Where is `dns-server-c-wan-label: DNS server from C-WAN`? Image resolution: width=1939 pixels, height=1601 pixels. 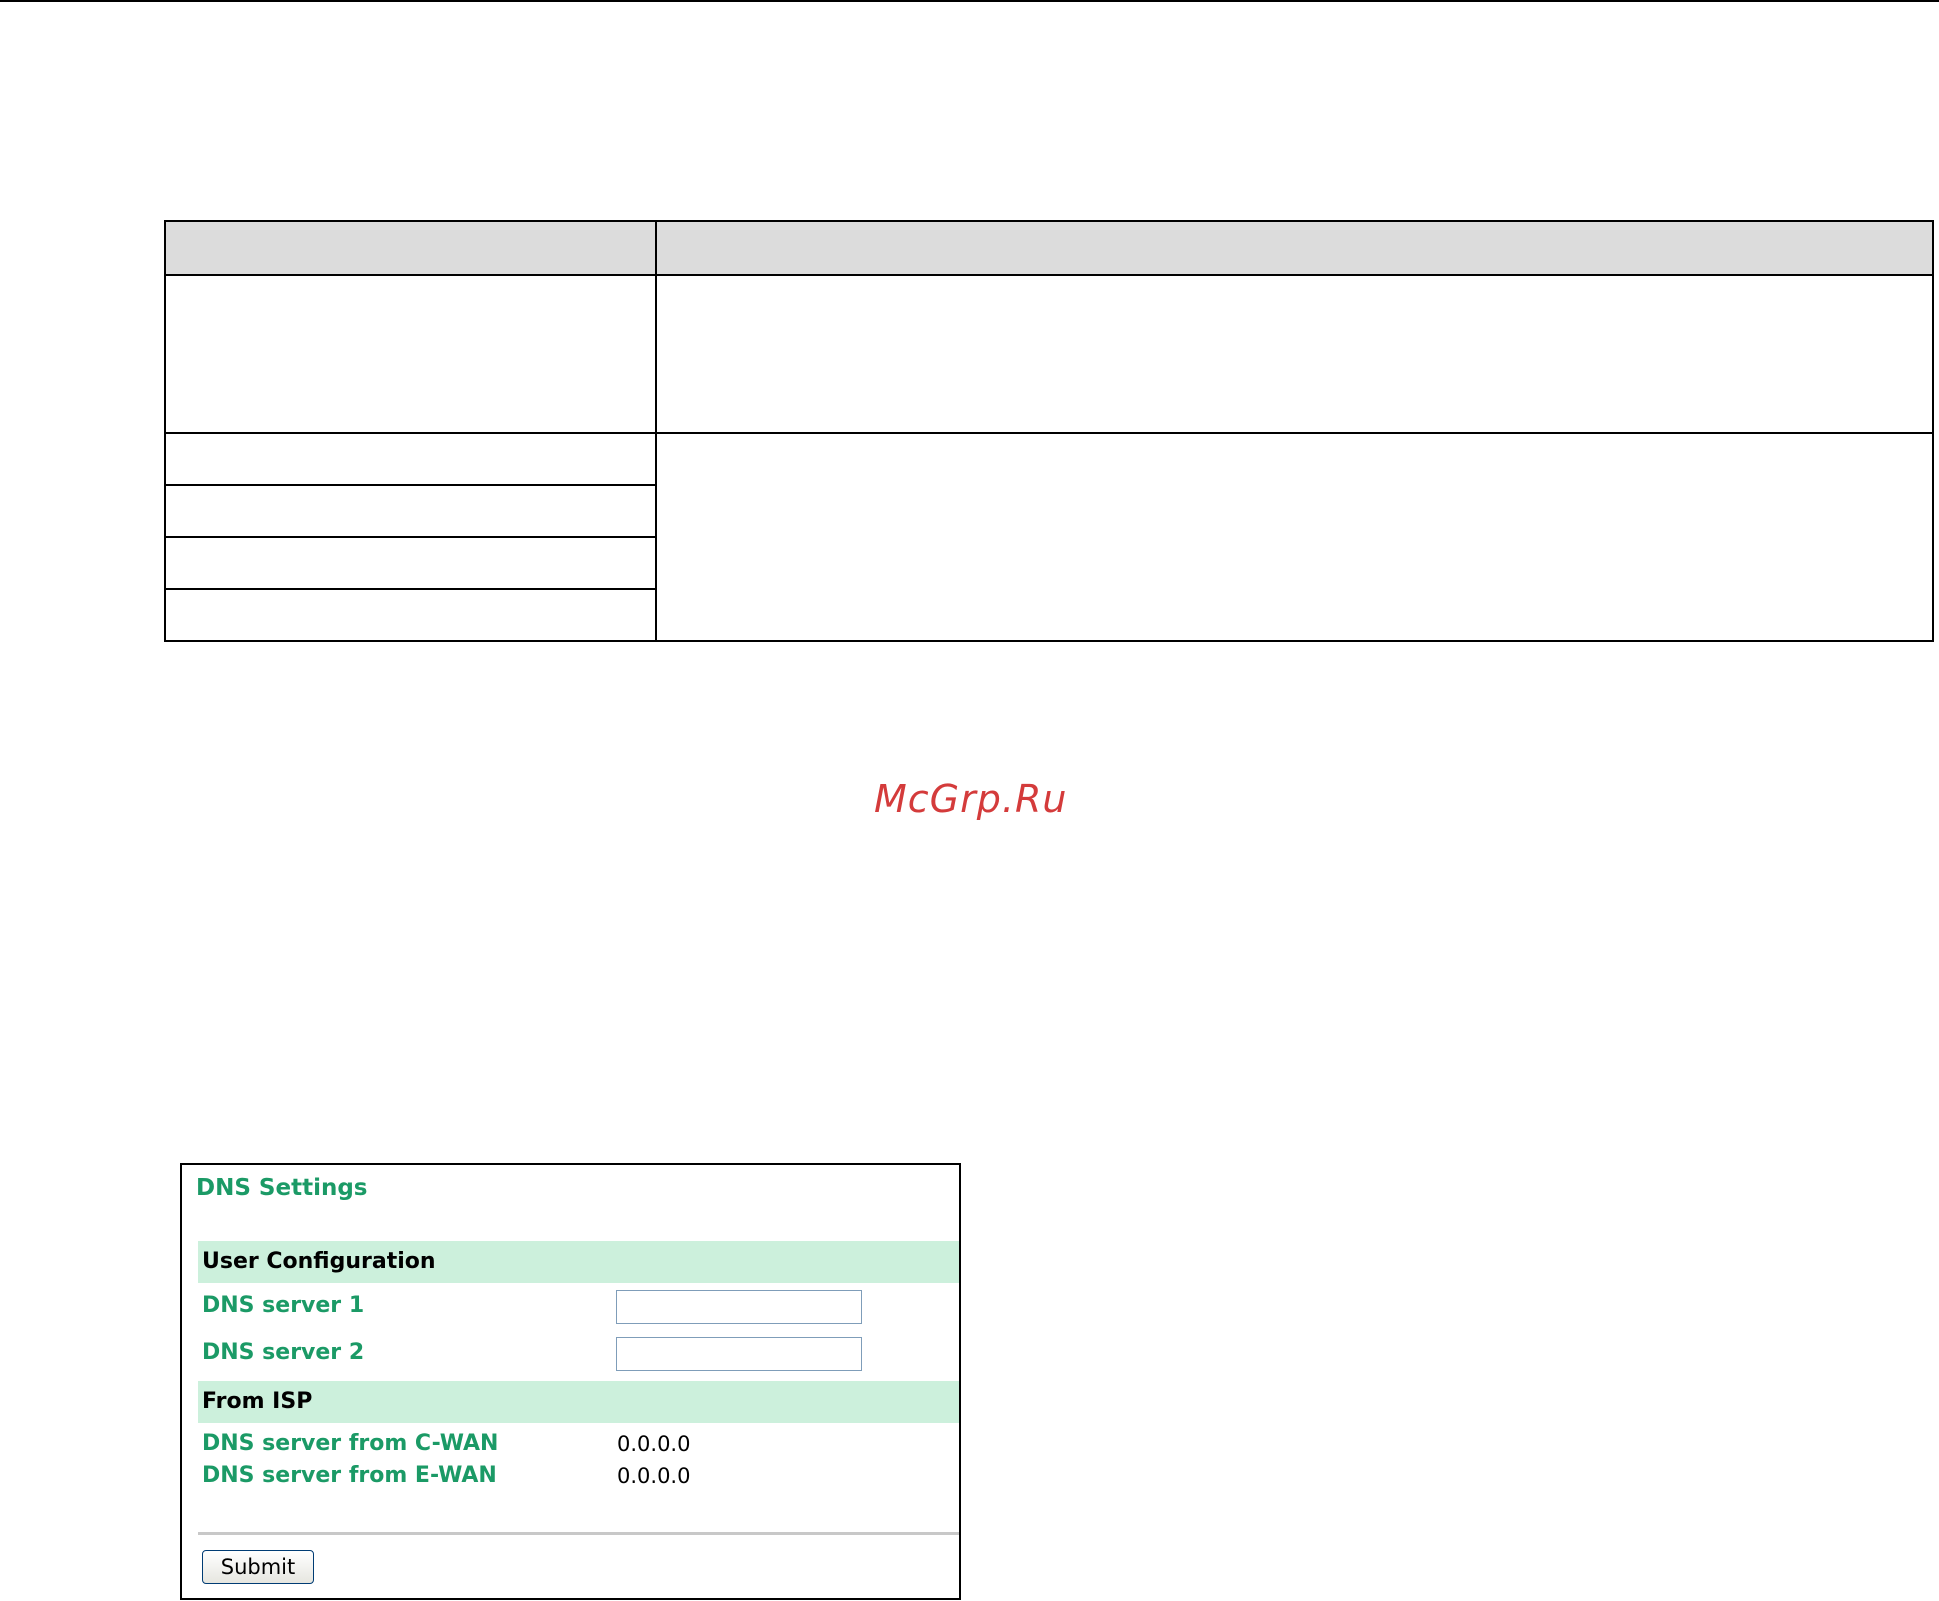 dns-server-c-wan-label: DNS server from C-WAN is located at coordinates (350, 1443).